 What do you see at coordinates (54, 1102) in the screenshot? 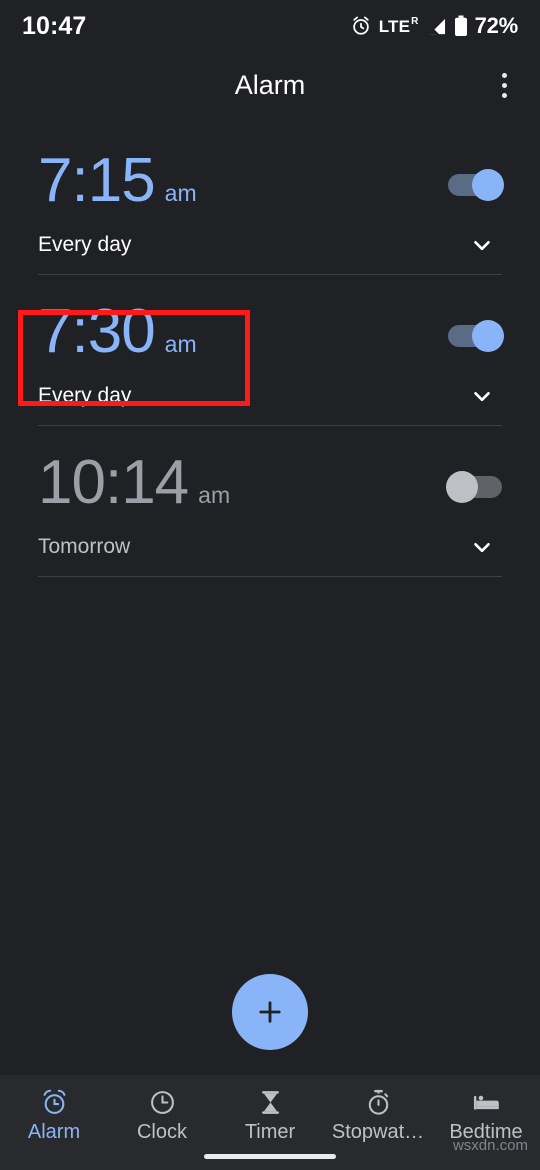
I see `alarm-clock-icon` at bounding box center [54, 1102].